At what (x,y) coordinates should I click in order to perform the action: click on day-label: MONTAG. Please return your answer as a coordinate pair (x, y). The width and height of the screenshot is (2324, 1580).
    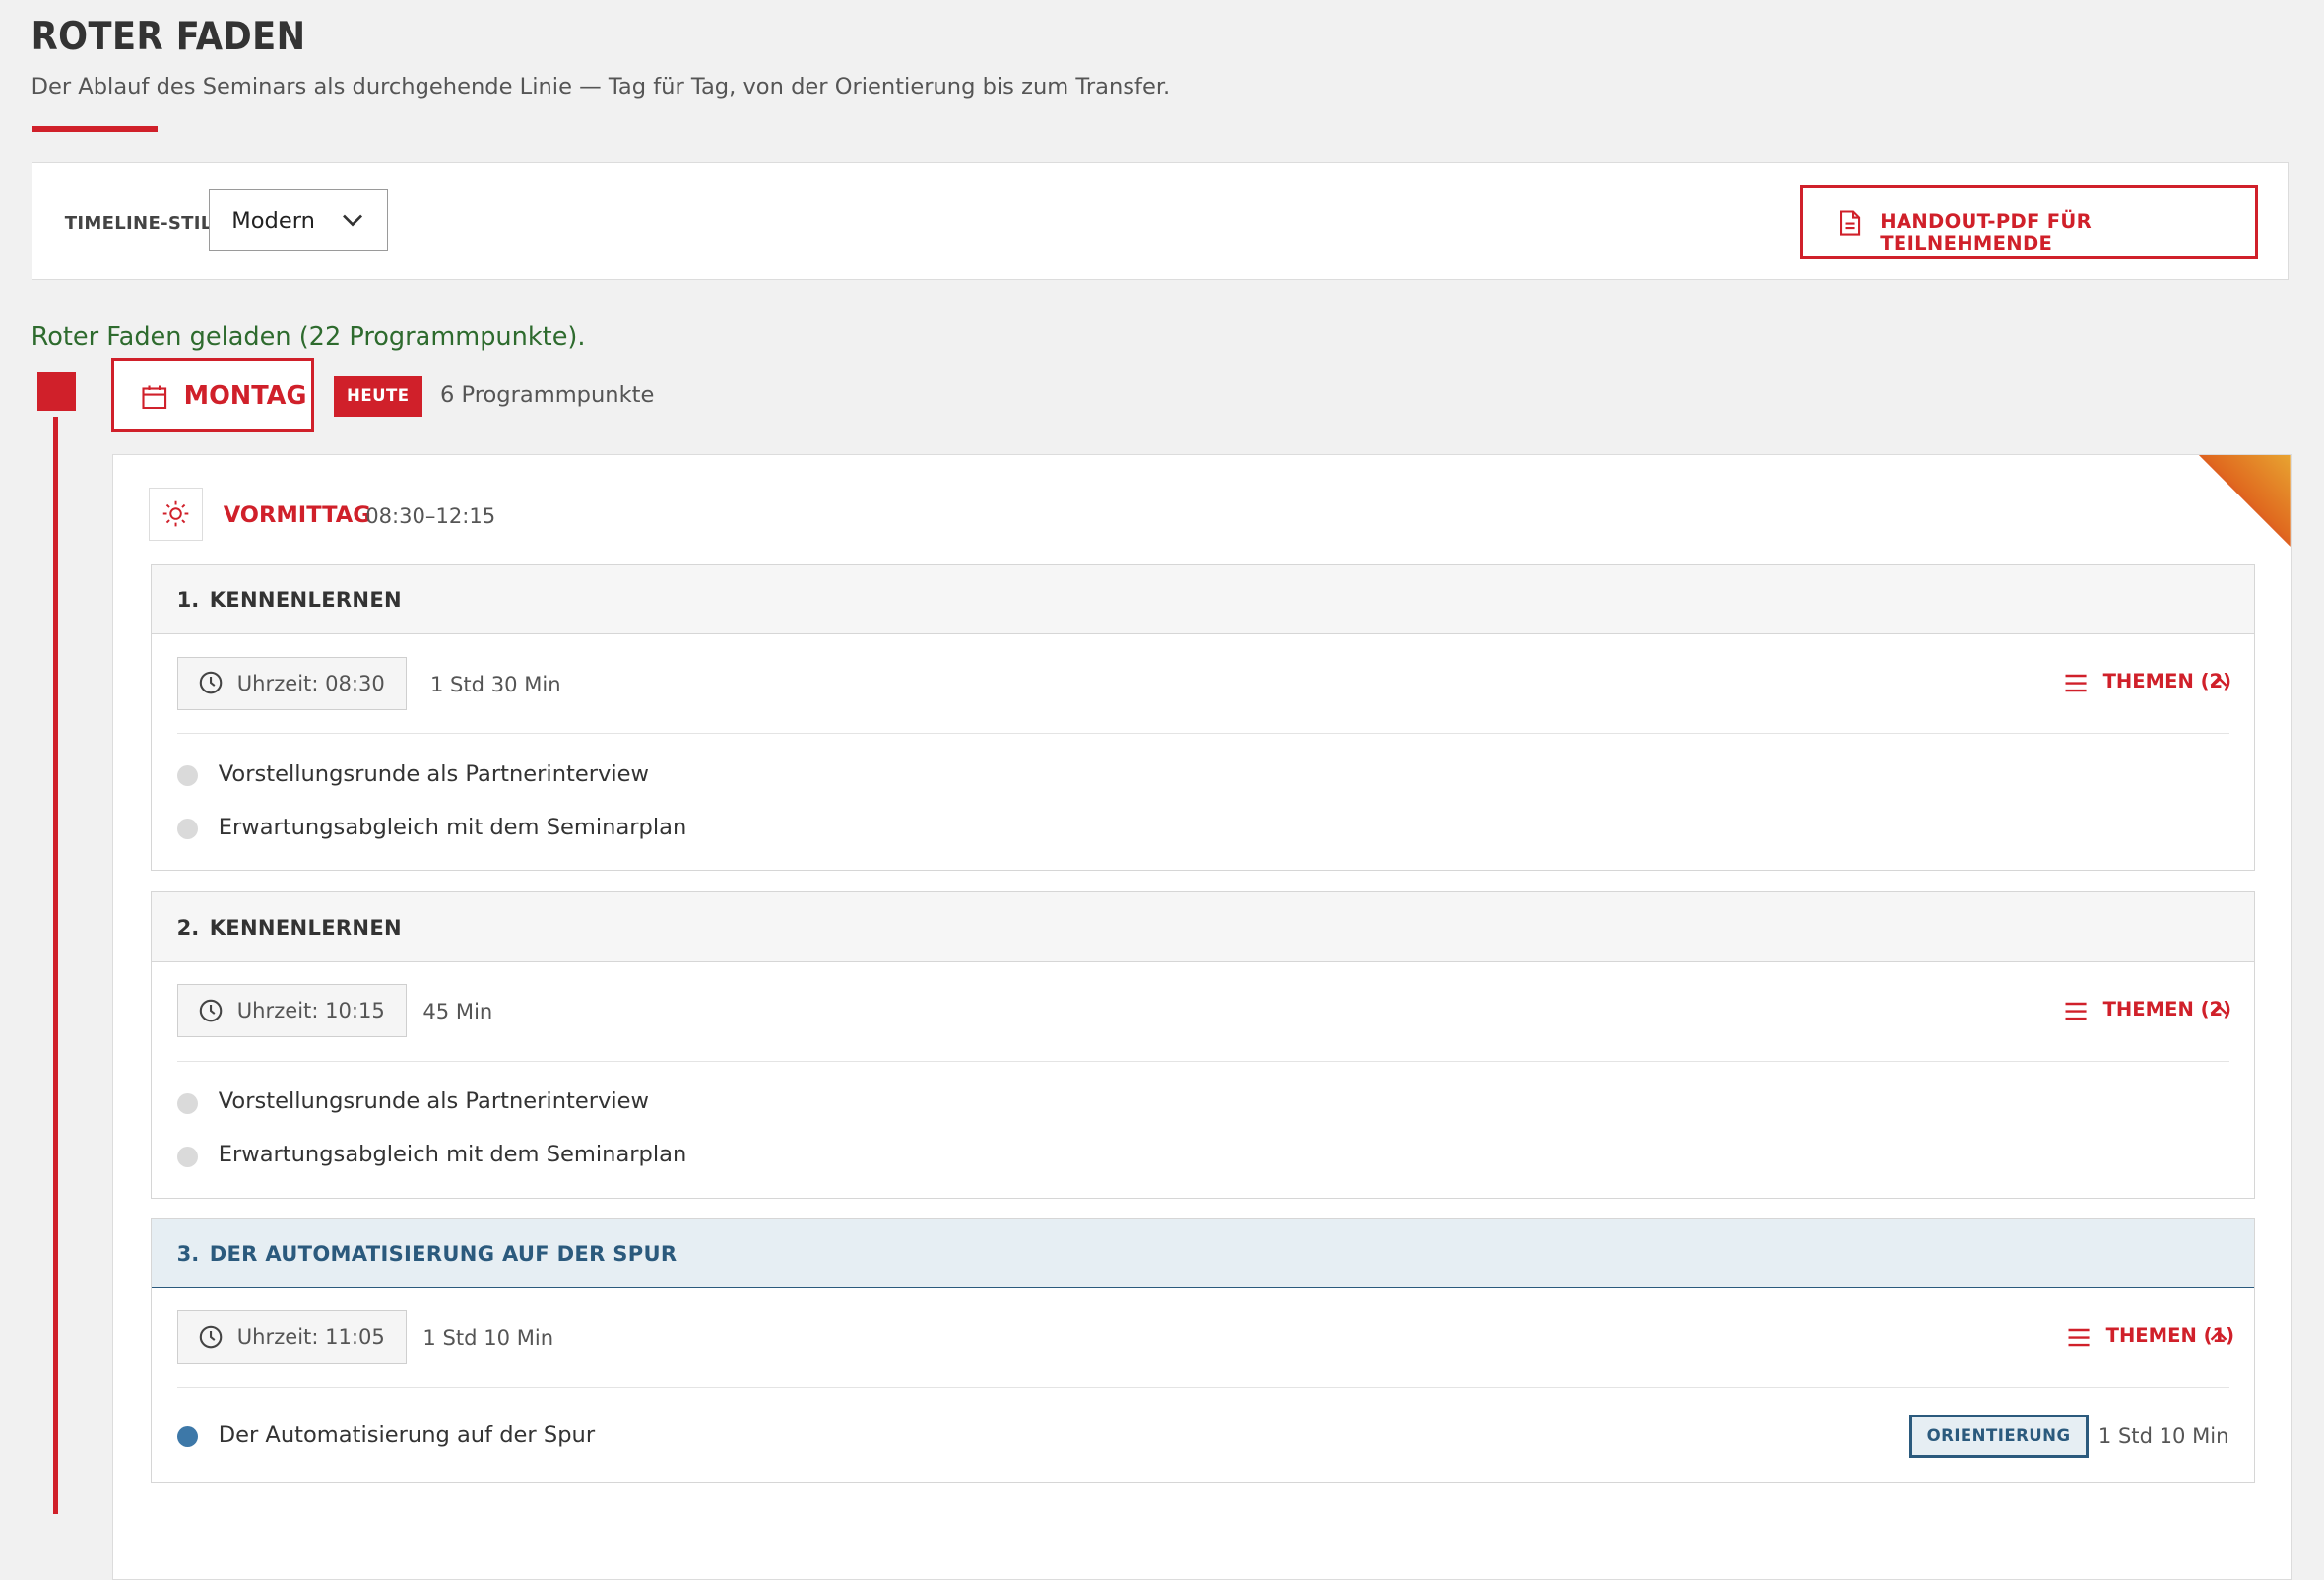
    Looking at the image, I should click on (245, 395).